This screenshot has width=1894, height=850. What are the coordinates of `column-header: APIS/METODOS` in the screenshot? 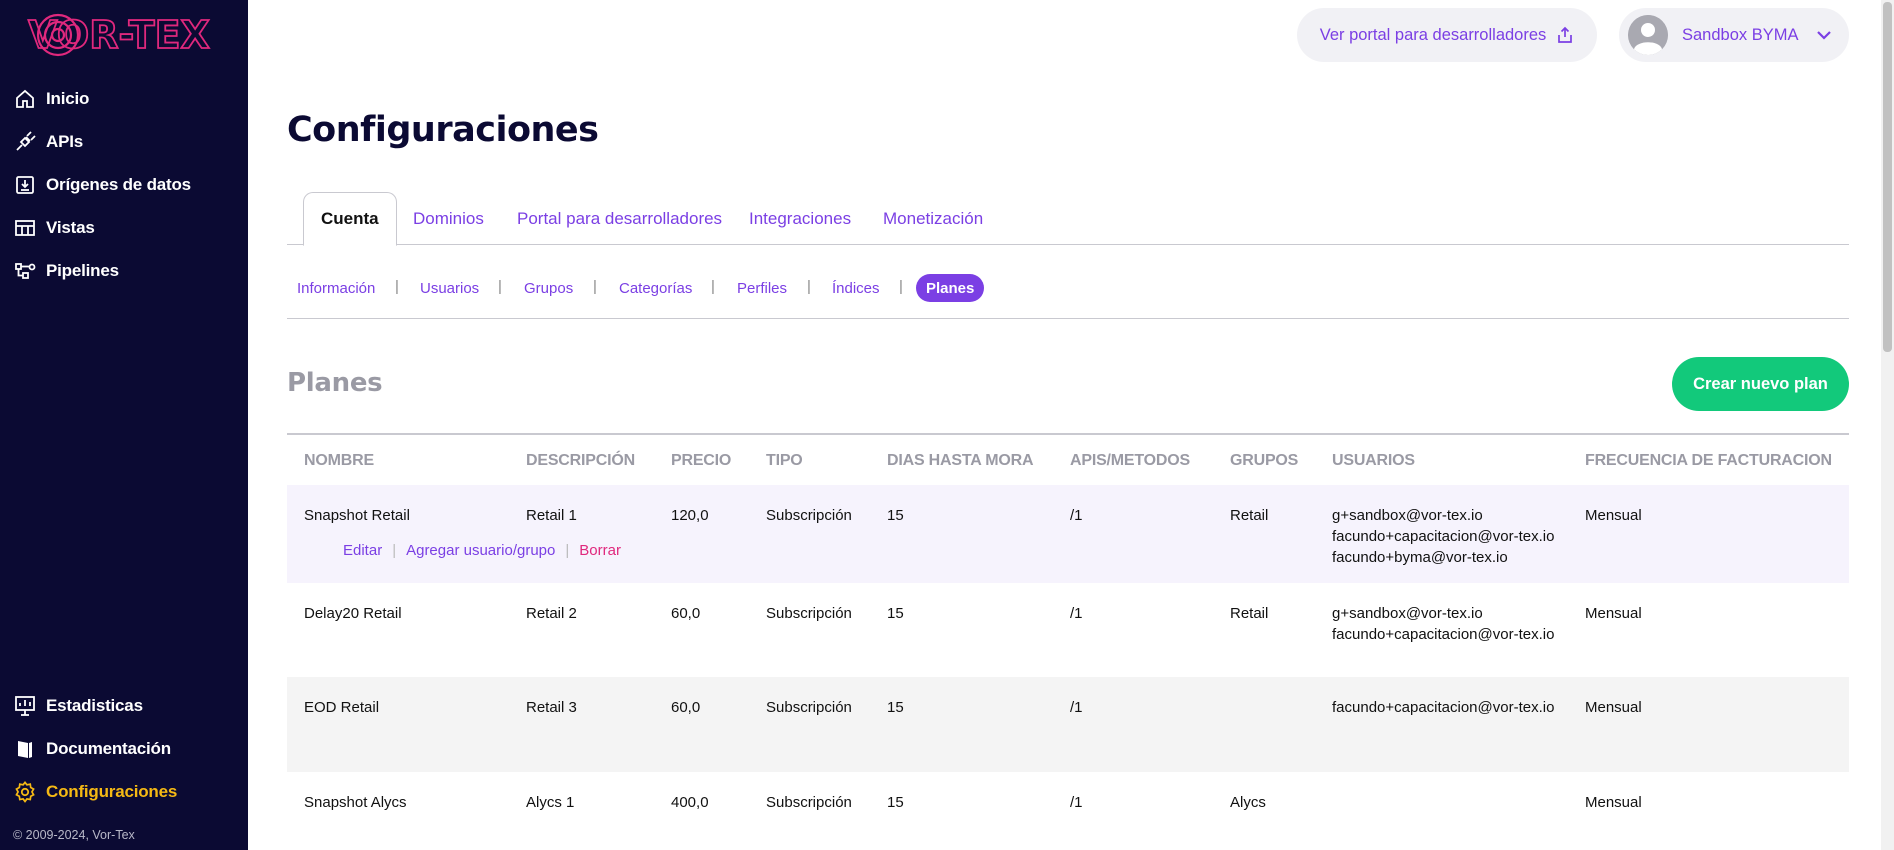 It's located at (1130, 461).